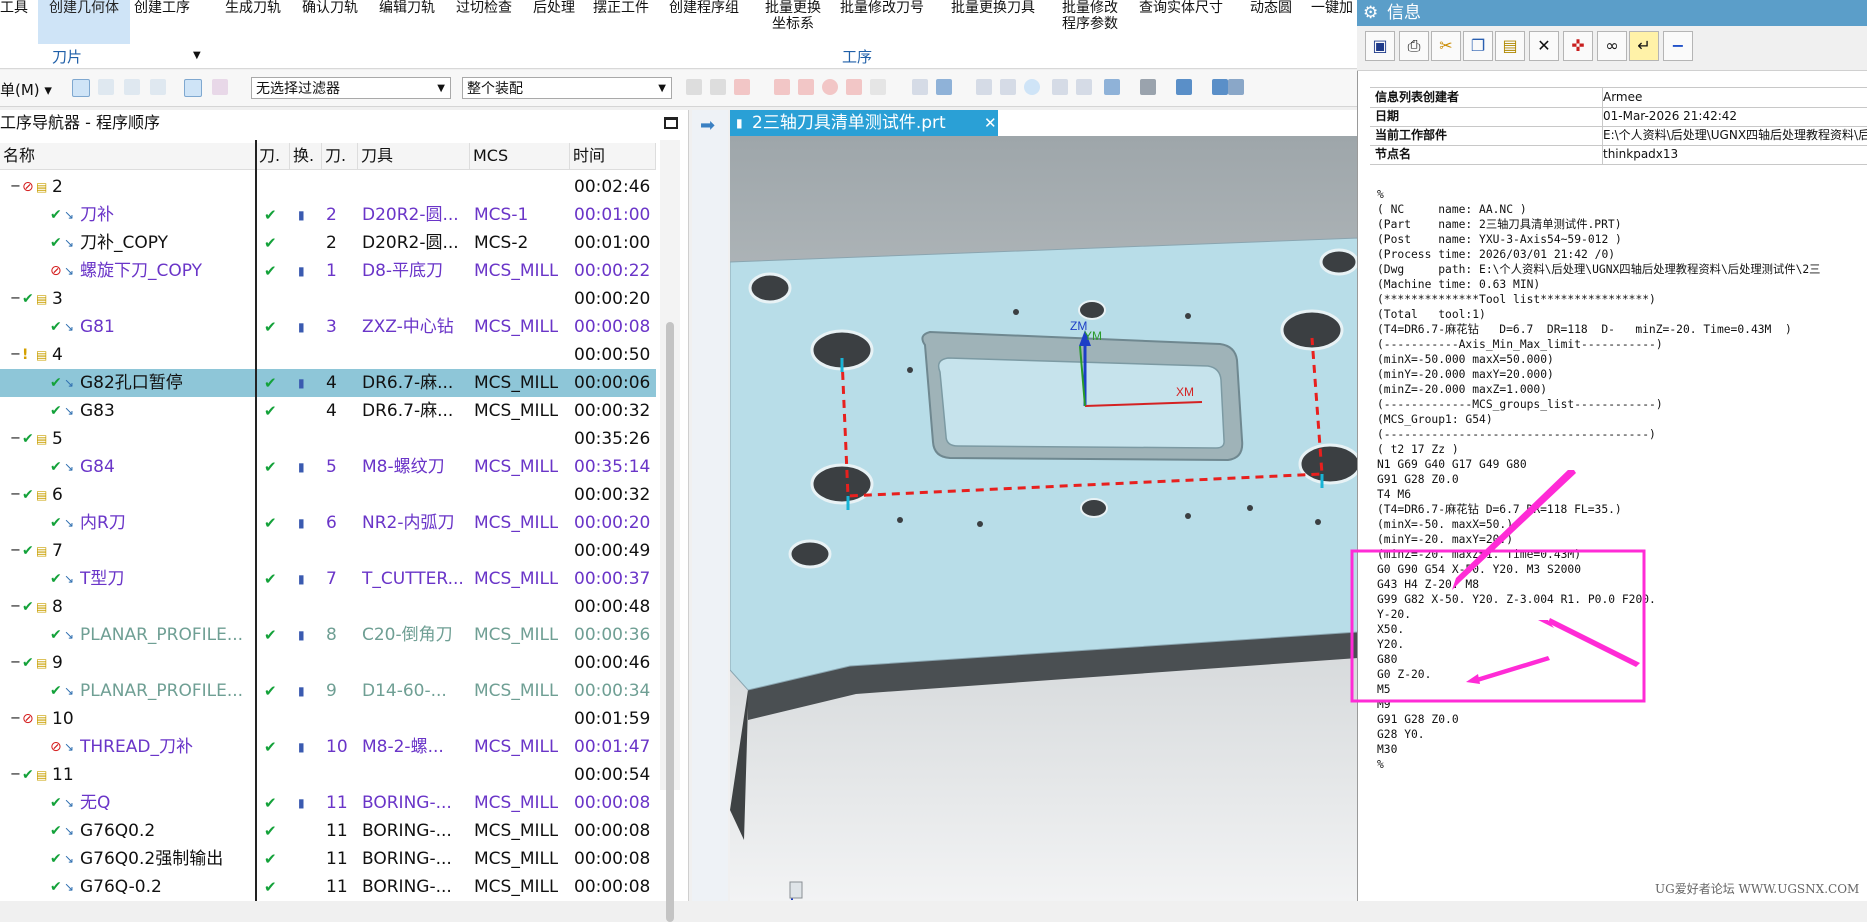 Image resolution: width=1867 pixels, height=922 pixels. Describe the element at coordinates (220, 87) in the screenshot. I see `filter-path-icon` at that location.